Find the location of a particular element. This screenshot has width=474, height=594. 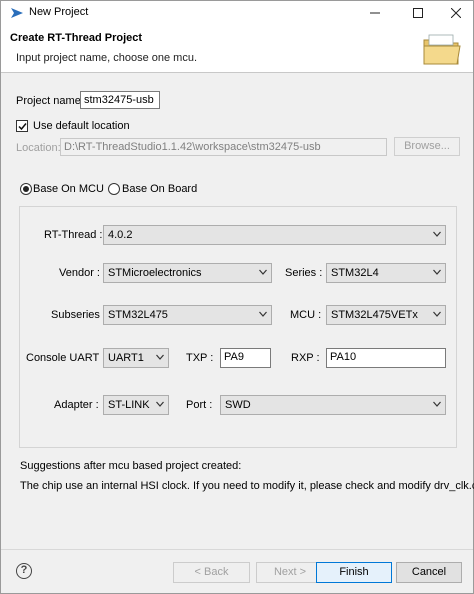

cancel-button-label: Cancel is located at coordinates (429, 572).